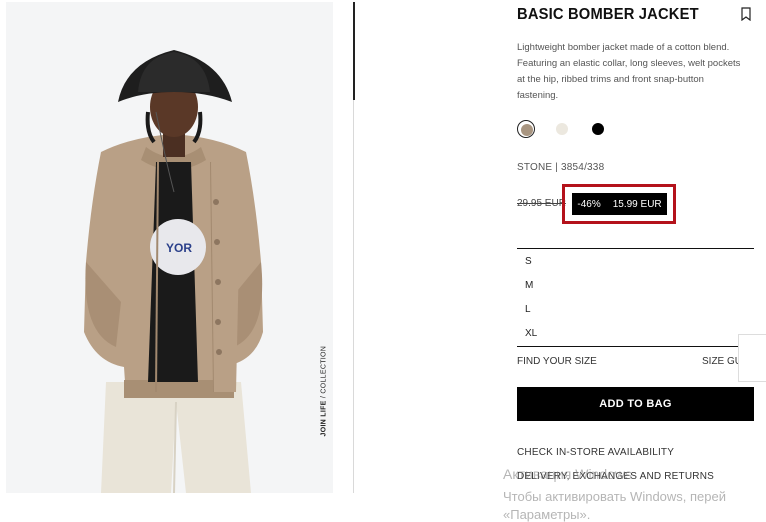 The height and width of the screenshot is (522, 766). Describe the element at coordinates (635, 346) in the screenshot. I see `sizes-divider-bottom` at that location.